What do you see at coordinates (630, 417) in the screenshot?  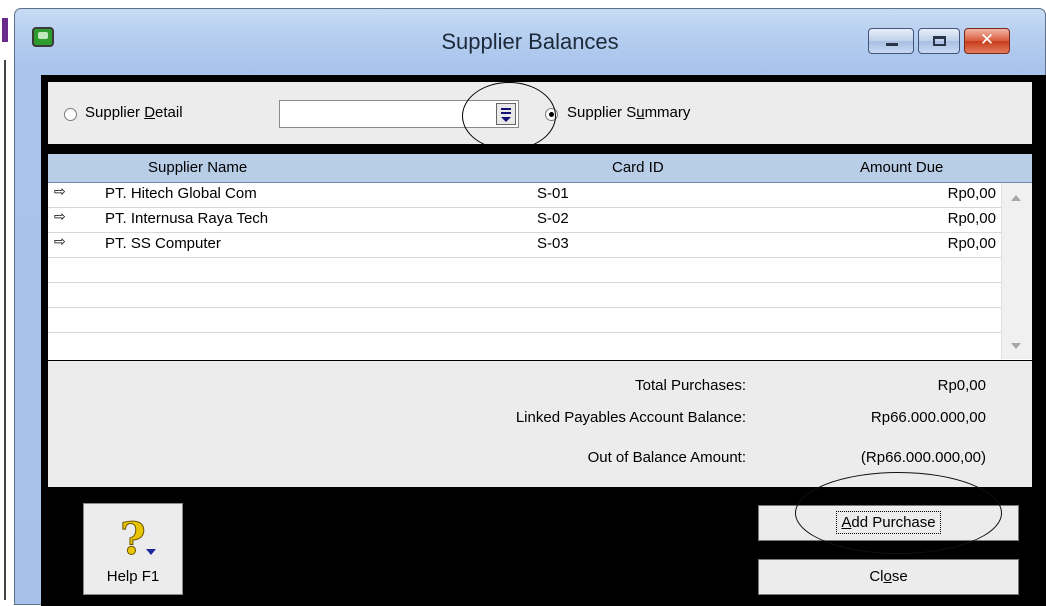 I see `linked-payables-label: Linked Payables Account Balance:` at bounding box center [630, 417].